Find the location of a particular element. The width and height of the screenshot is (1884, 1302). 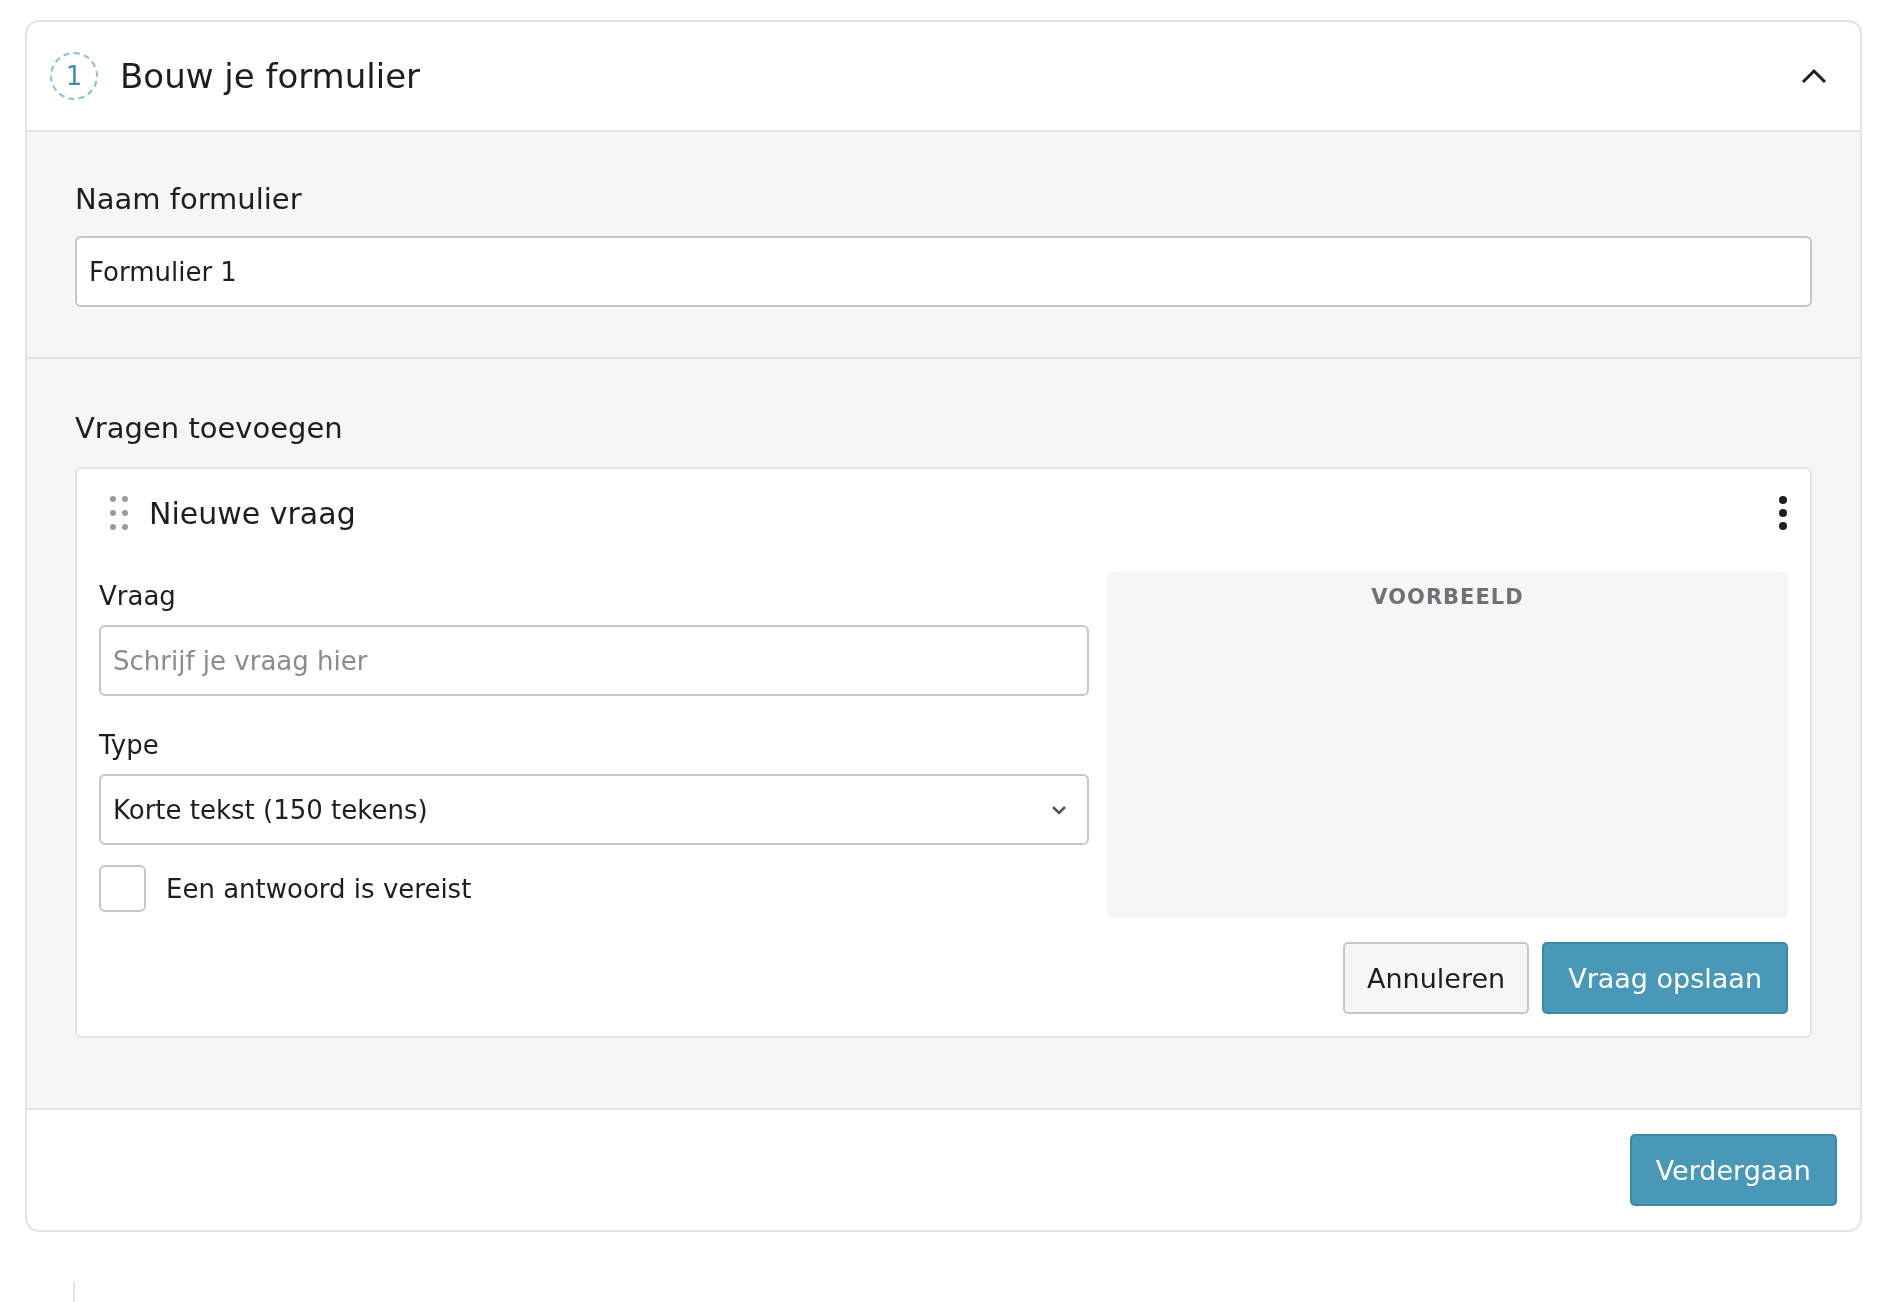

step-number: 1 is located at coordinates (74, 76).